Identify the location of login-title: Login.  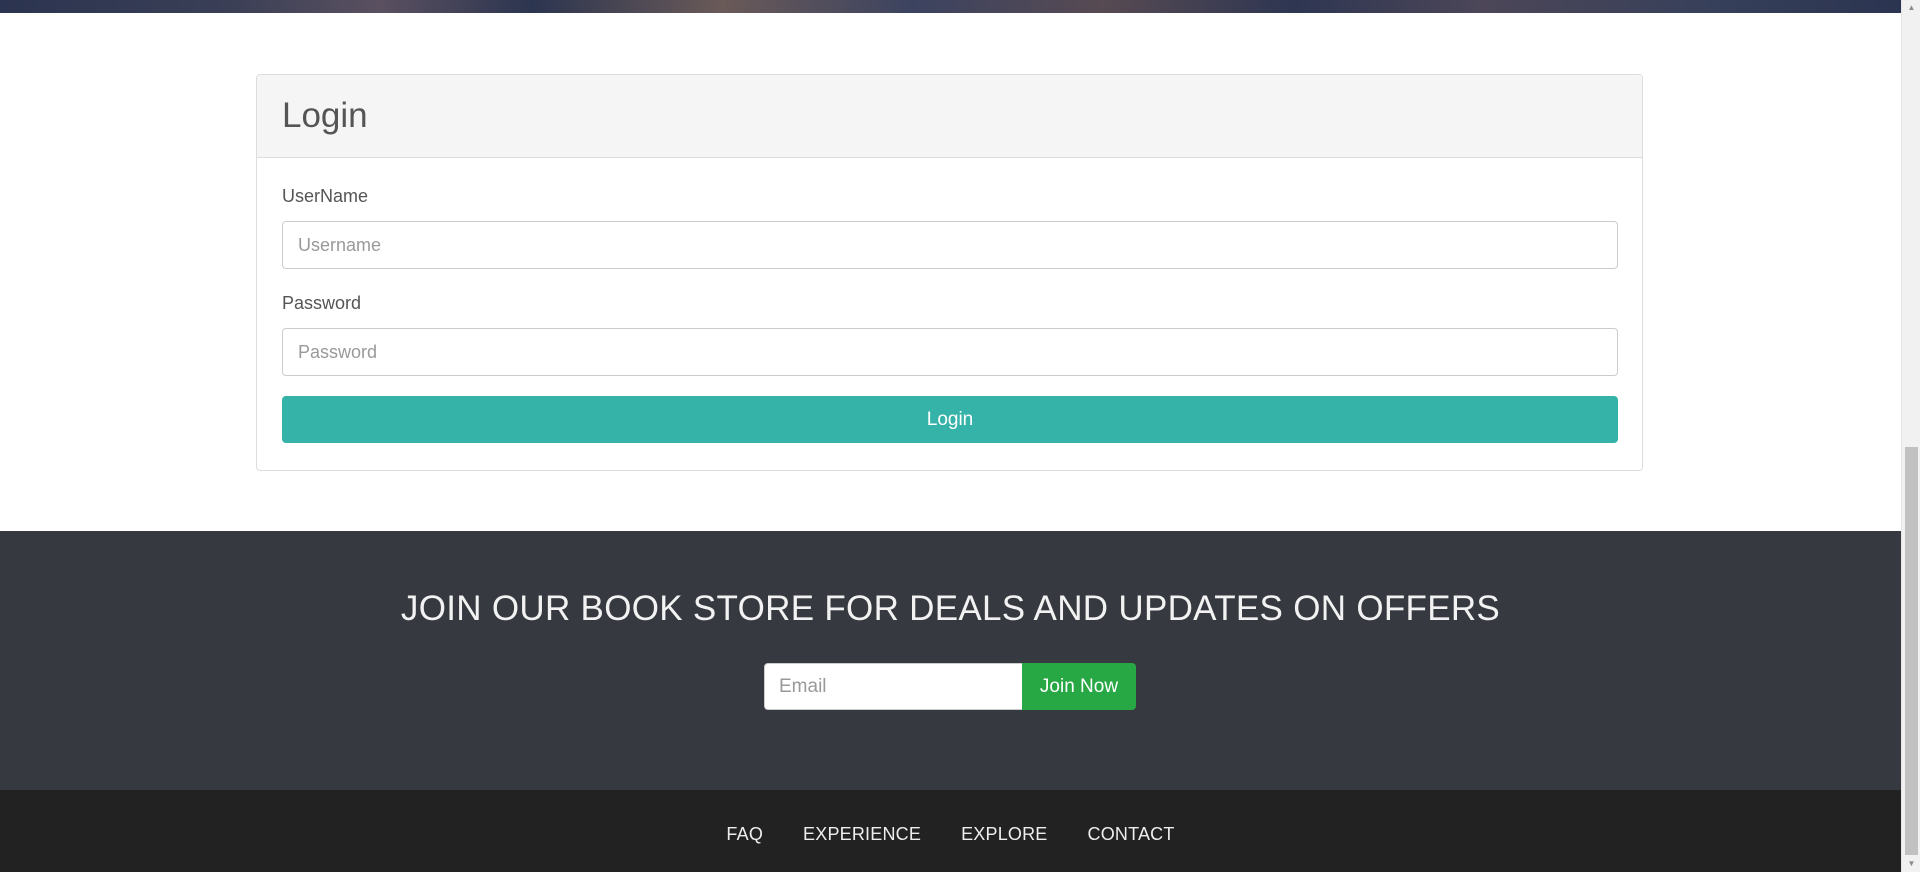
(325, 115).